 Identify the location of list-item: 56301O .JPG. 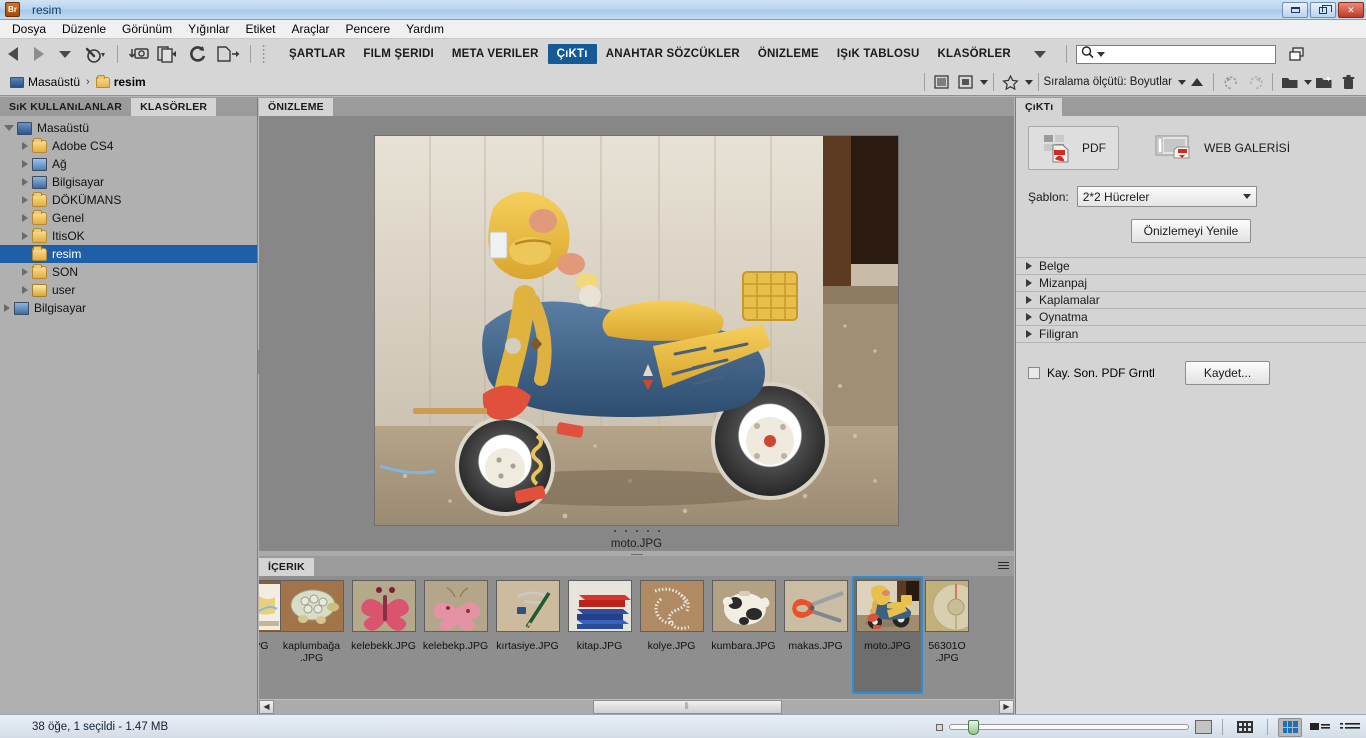
(947, 635).